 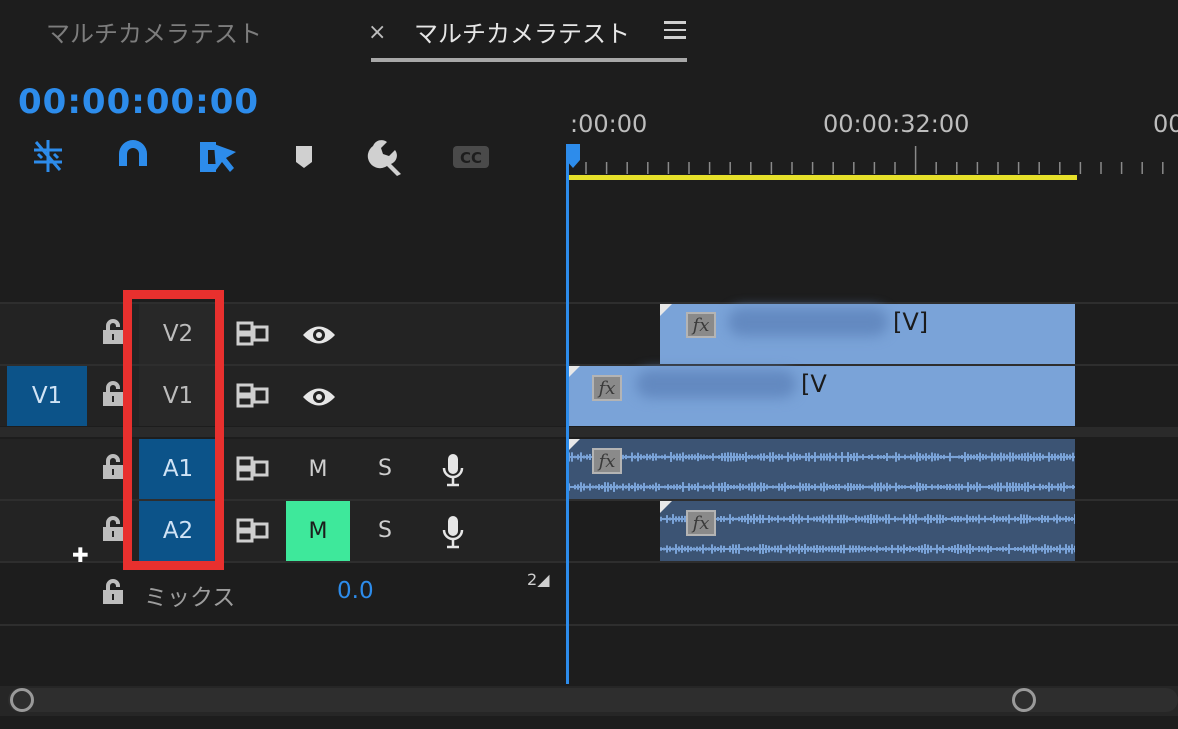 What do you see at coordinates (822, 177) in the screenshot?
I see `work-area-bar` at bounding box center [822, 177].